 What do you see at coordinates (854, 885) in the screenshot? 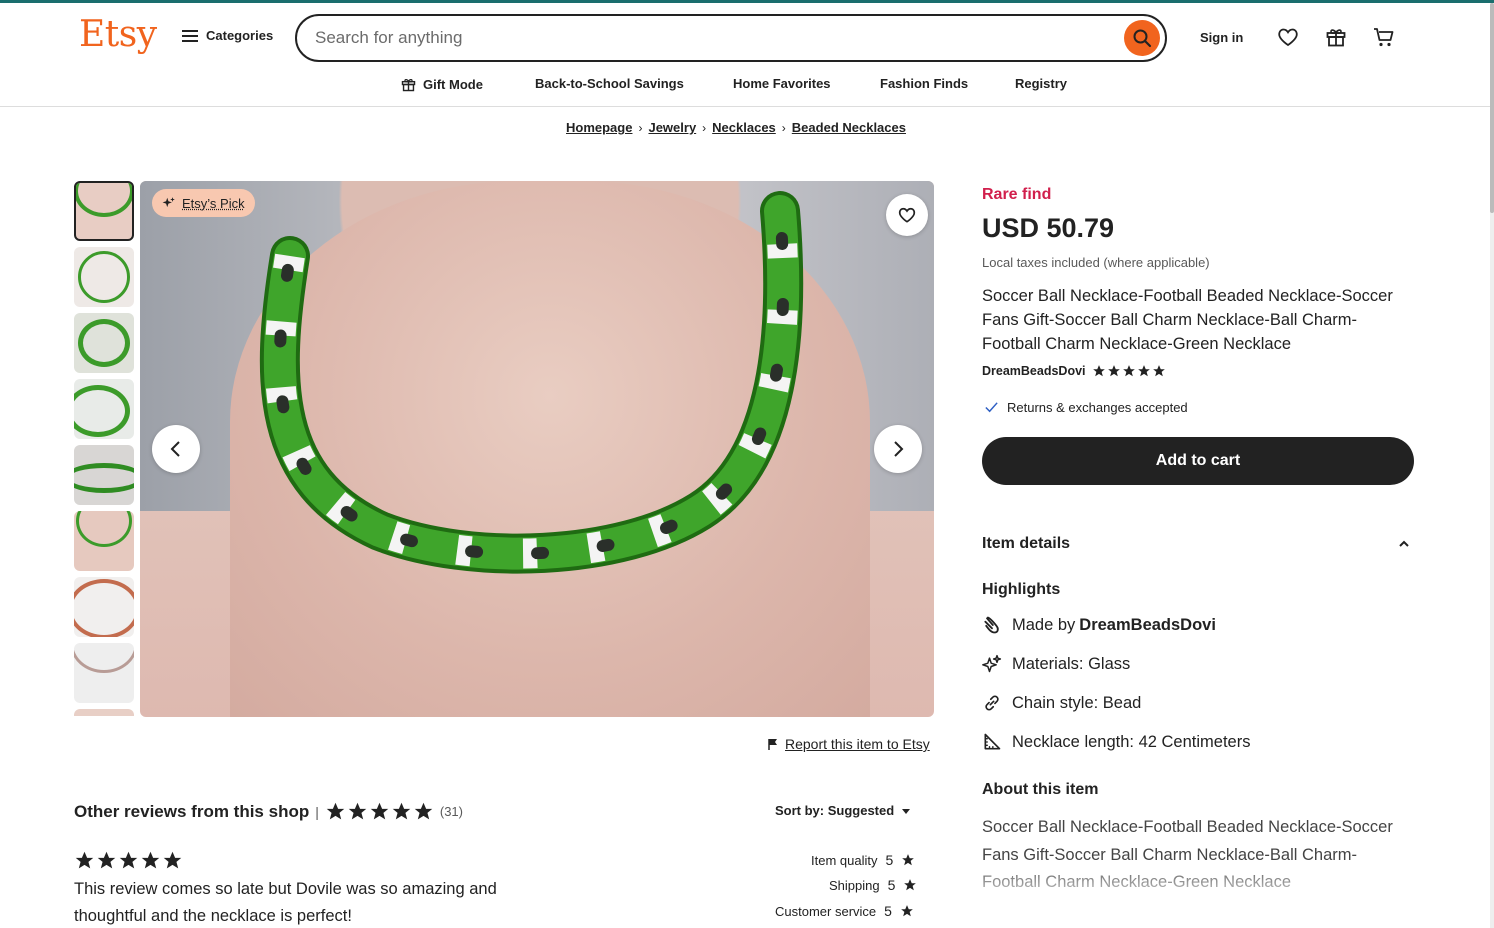
I see `shipping-label: Shipping` at bounding box center [854, 885].